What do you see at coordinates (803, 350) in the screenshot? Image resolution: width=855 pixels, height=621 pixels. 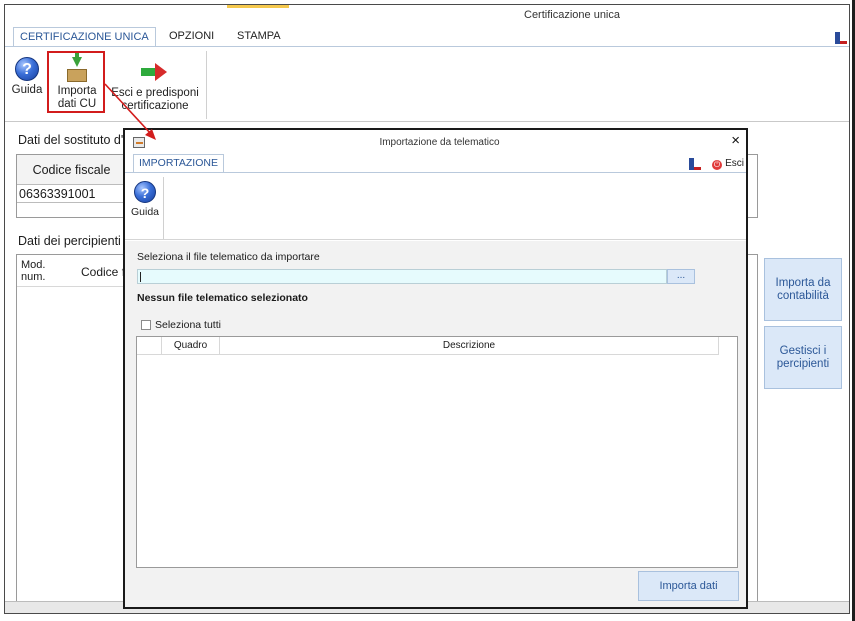 I see `gestisci-label-1: Gestisci i` at bounding box center [803, 350].